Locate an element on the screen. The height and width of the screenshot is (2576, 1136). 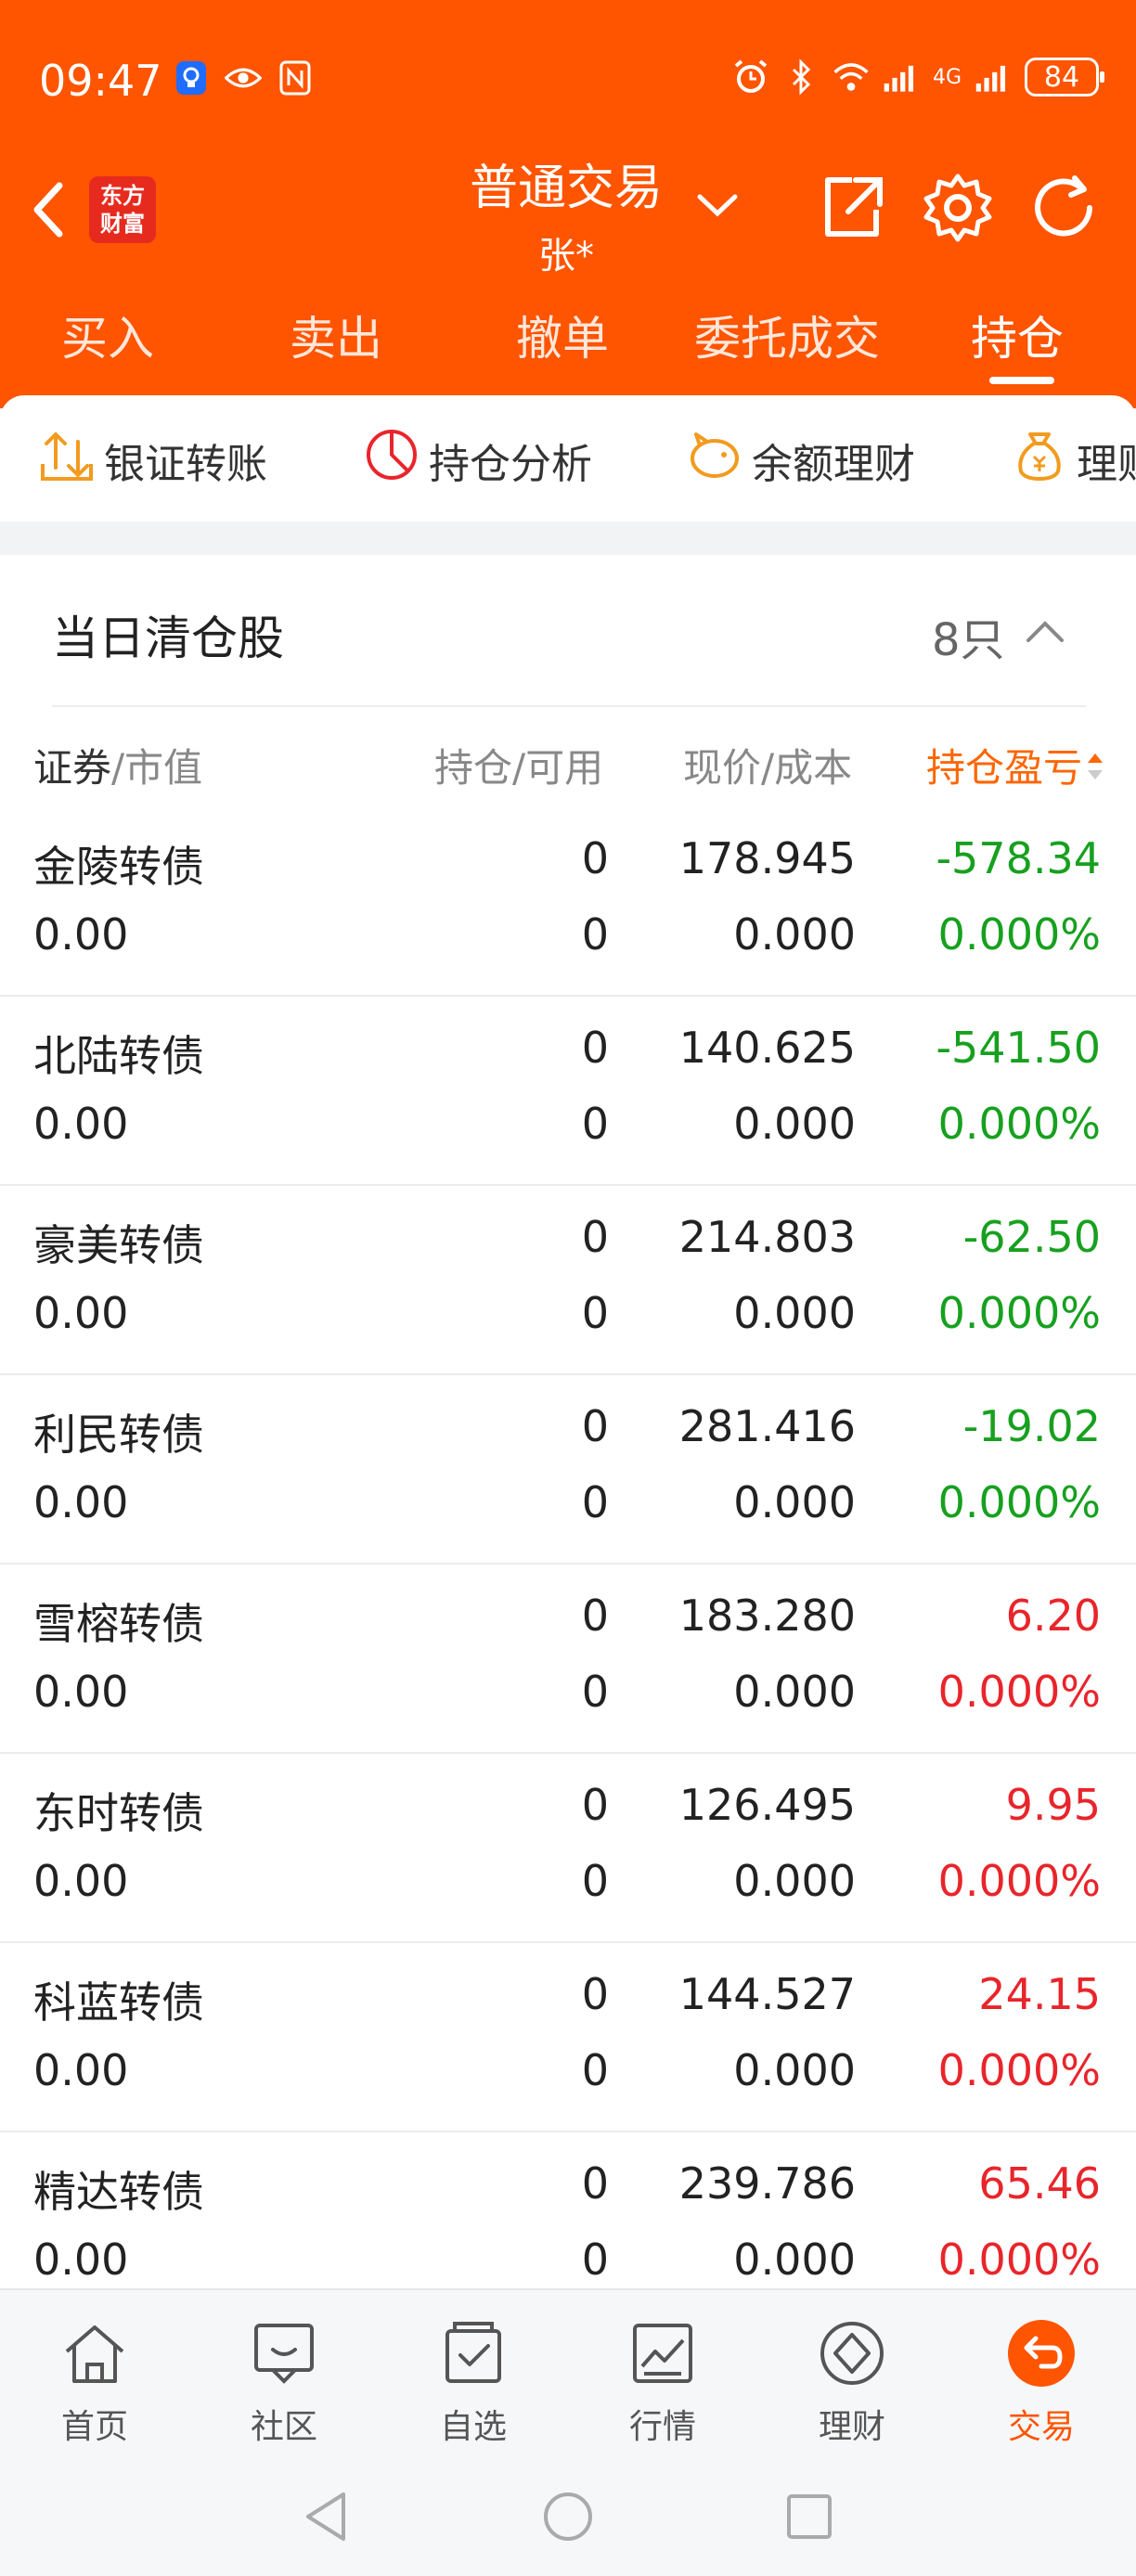
current-price: 239.786 is located at coordinates (767, 2183).